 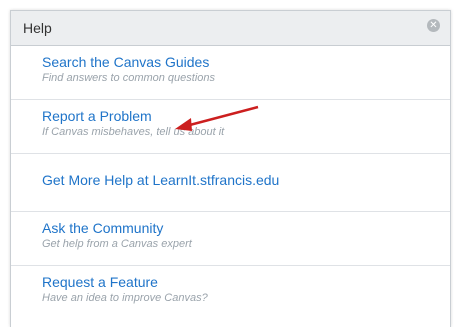 What do you see at coordinates (246, 180) in the screenshot?
I see `help-item-label: Get More Help at LearnIt.stfrancis.edu` at bounding box center [246, 180].